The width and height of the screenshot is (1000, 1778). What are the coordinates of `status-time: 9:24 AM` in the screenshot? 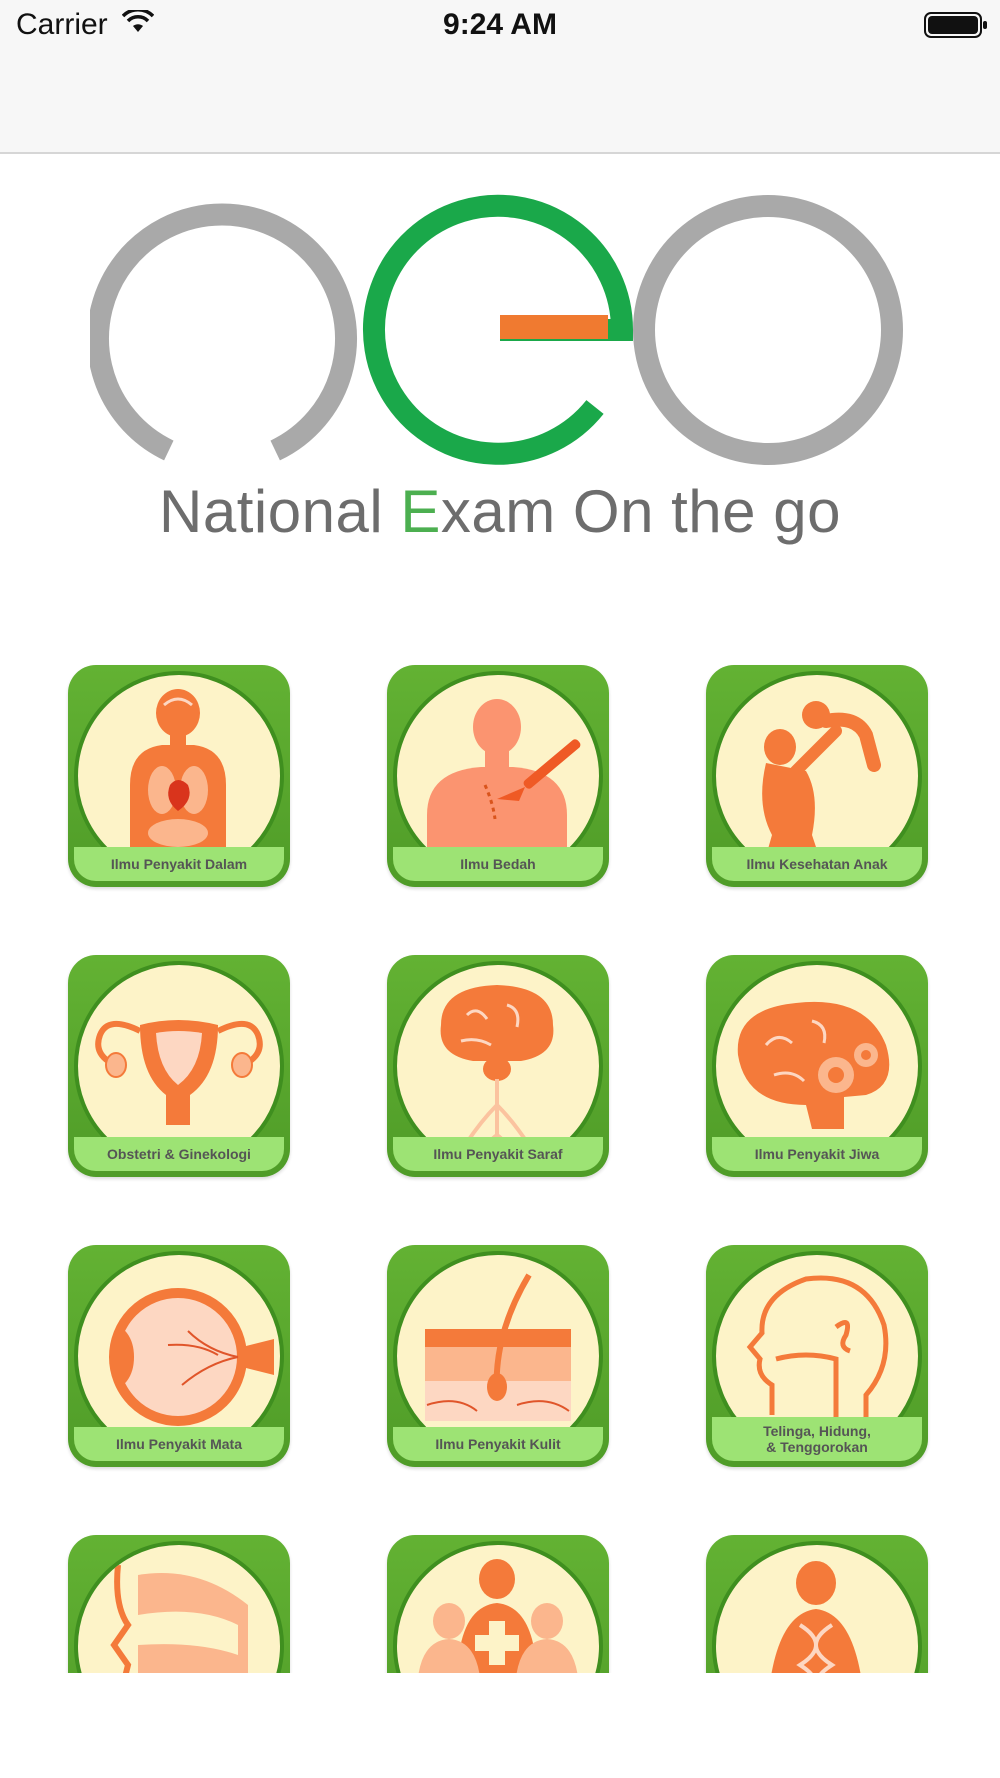 It's located at (500, 24).